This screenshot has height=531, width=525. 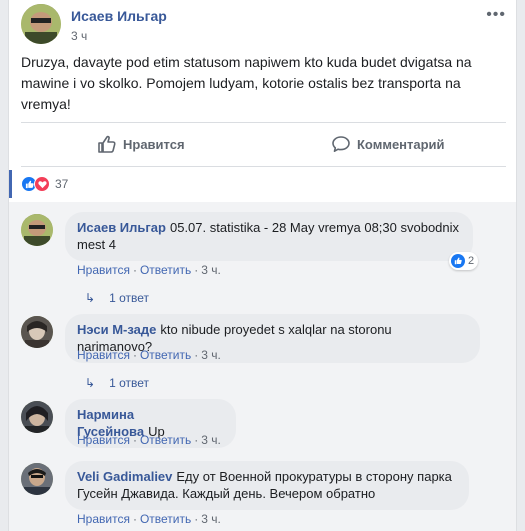 What do you see at coordinates (79, 36) in the screenshot?
I see `post-timestamp: 3 ч` at bounding box center [79, 36].